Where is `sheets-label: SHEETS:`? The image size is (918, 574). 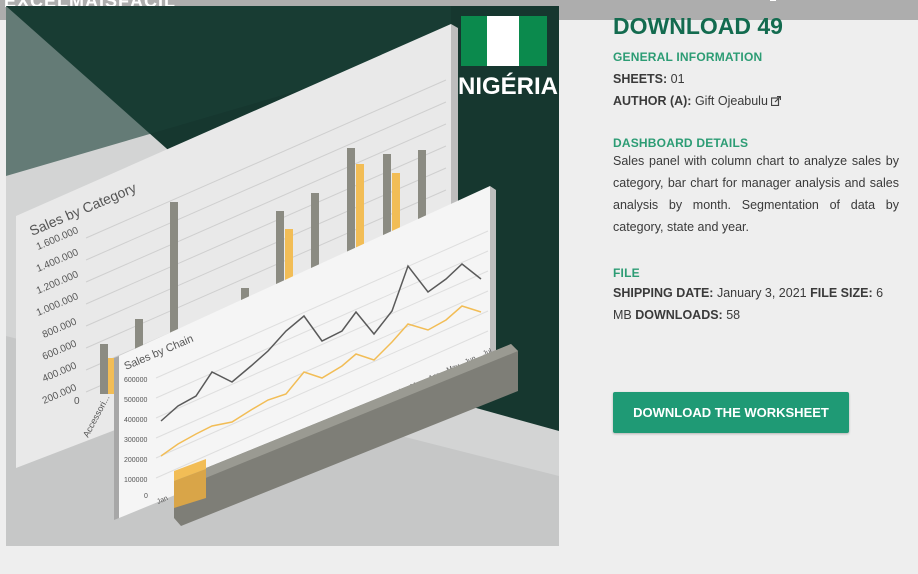
sheets-label: SHEETS: is located at coordinates (640, 79).